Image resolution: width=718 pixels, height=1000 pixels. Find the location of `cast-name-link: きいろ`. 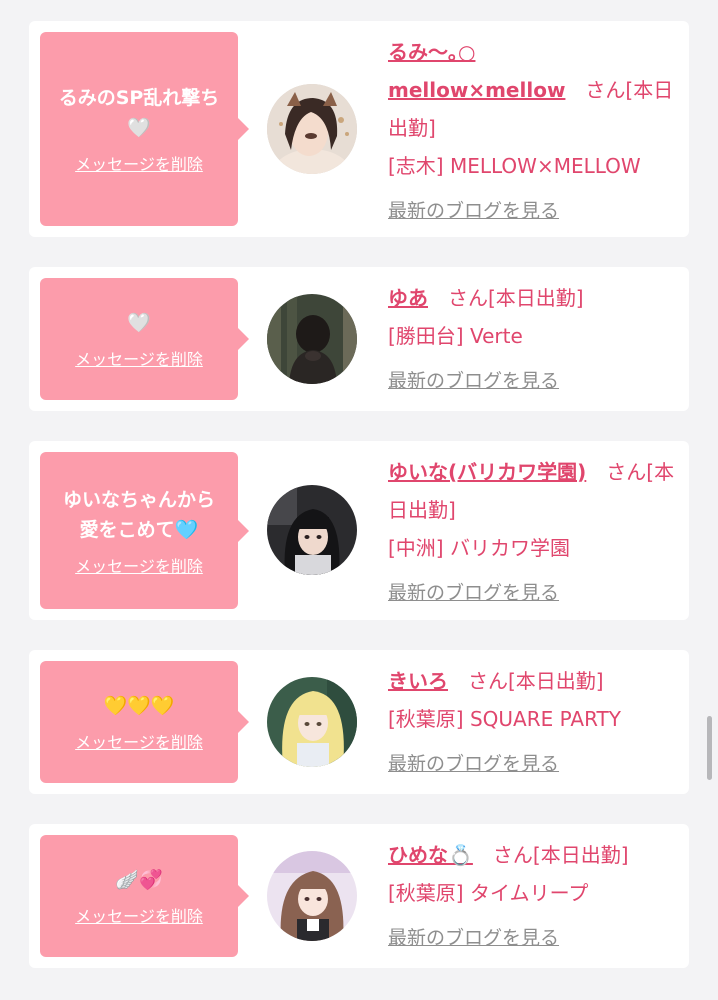

cast-name-link: きいろ is located at coordinates (418, 681).